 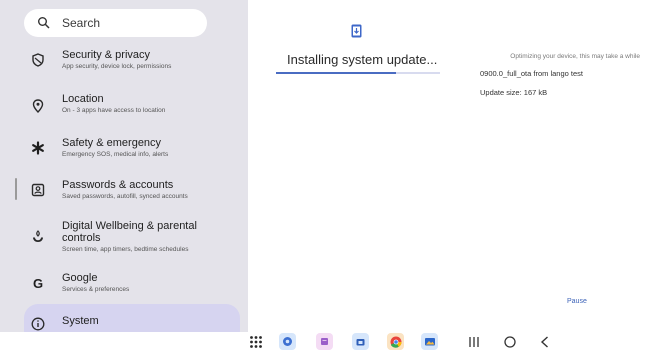 What do you see at coordinates (38, 283) in the screenshot?
I see `google-icon: G` at bounding box center [38, 283].